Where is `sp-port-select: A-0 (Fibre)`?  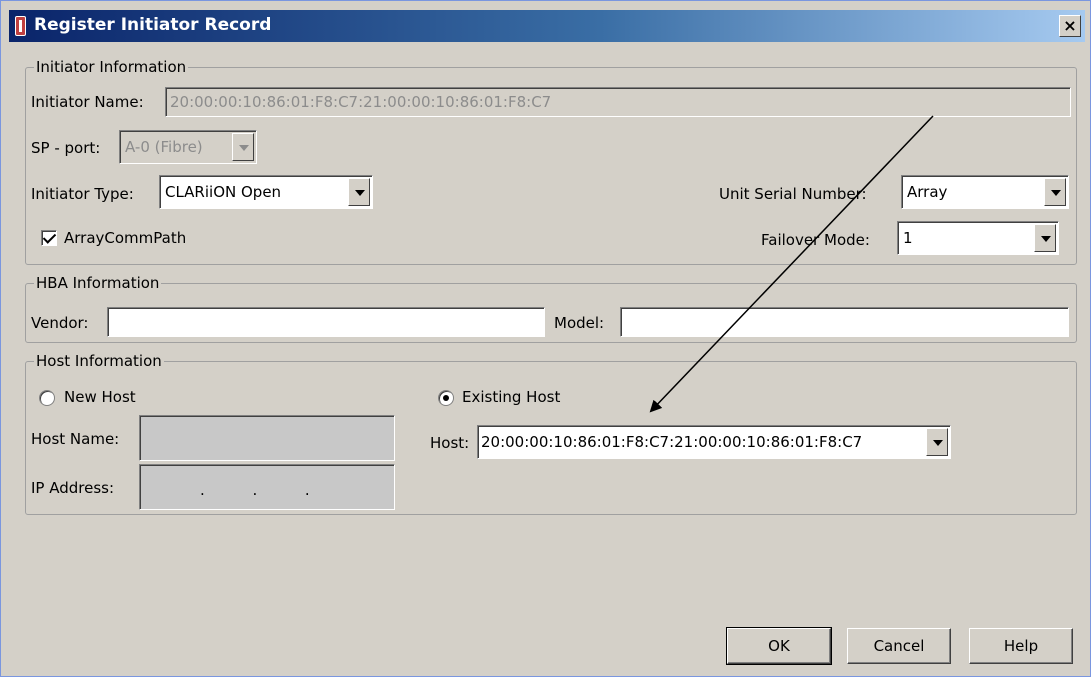 sp-port-select: A-0 (Fibre) is located at coordinates (188, 147).